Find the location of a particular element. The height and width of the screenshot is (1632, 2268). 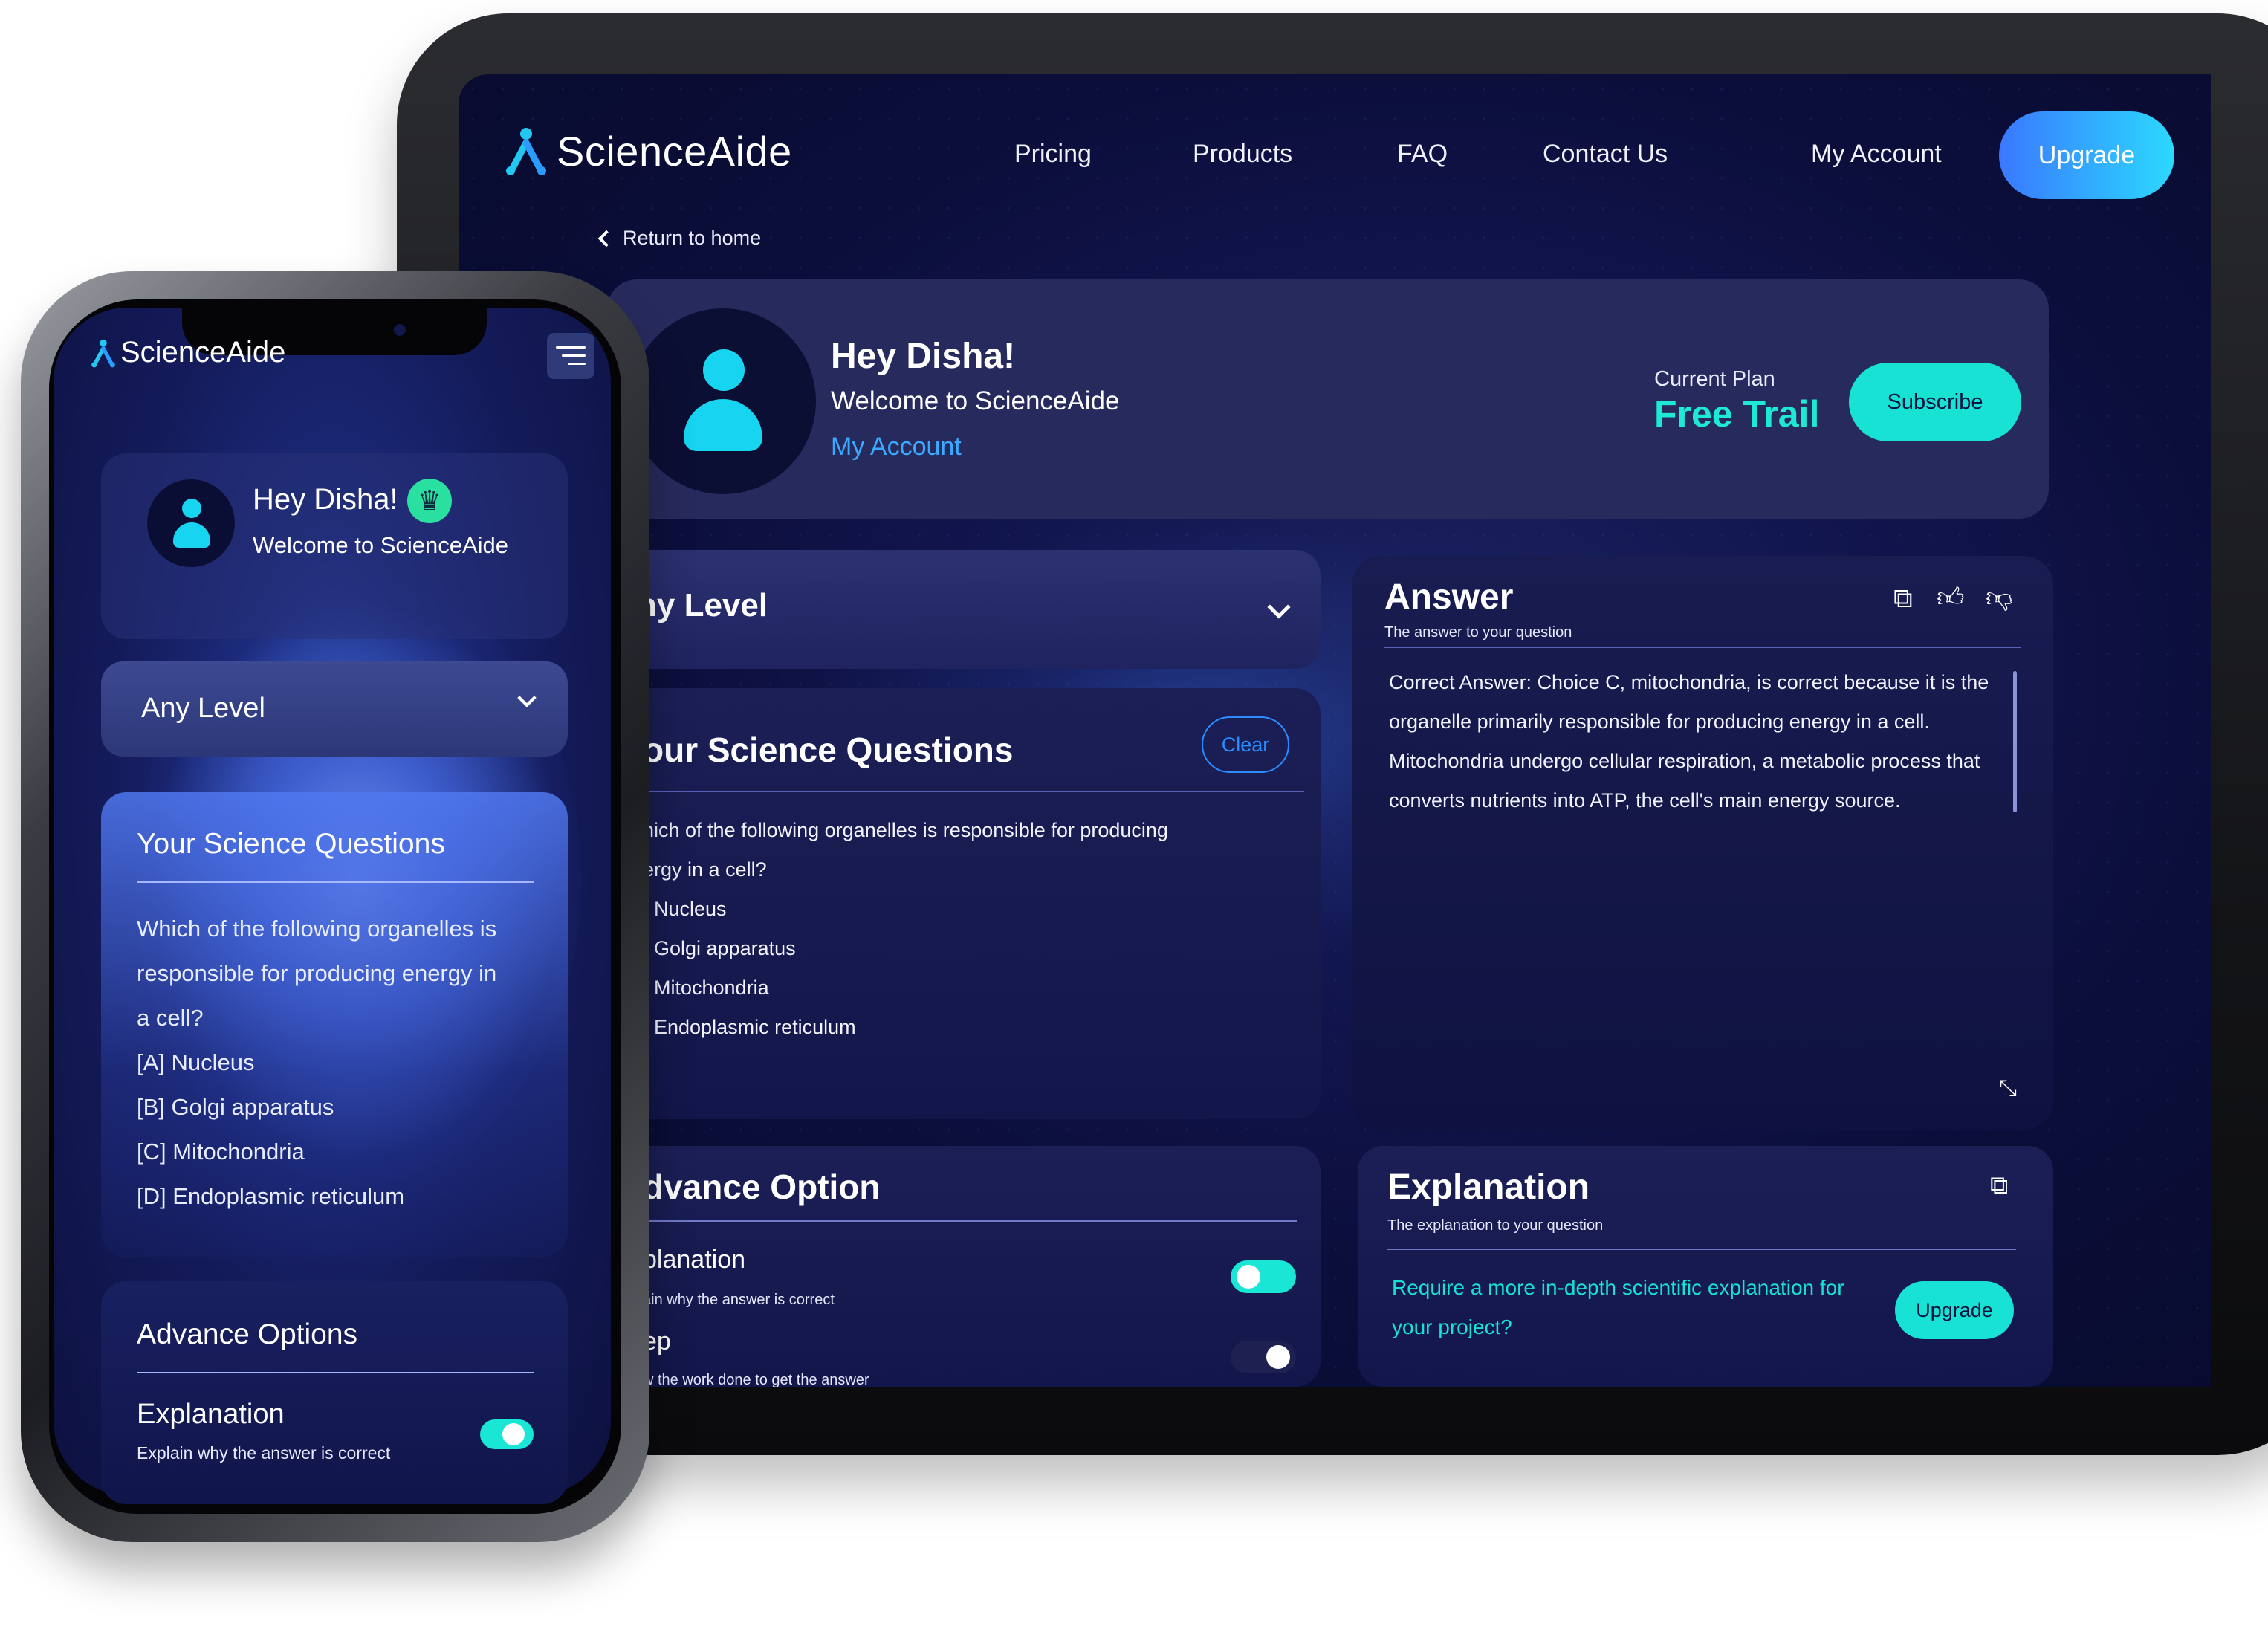

current-plan-value: Free Trail is located at coordinates (1737, 414).